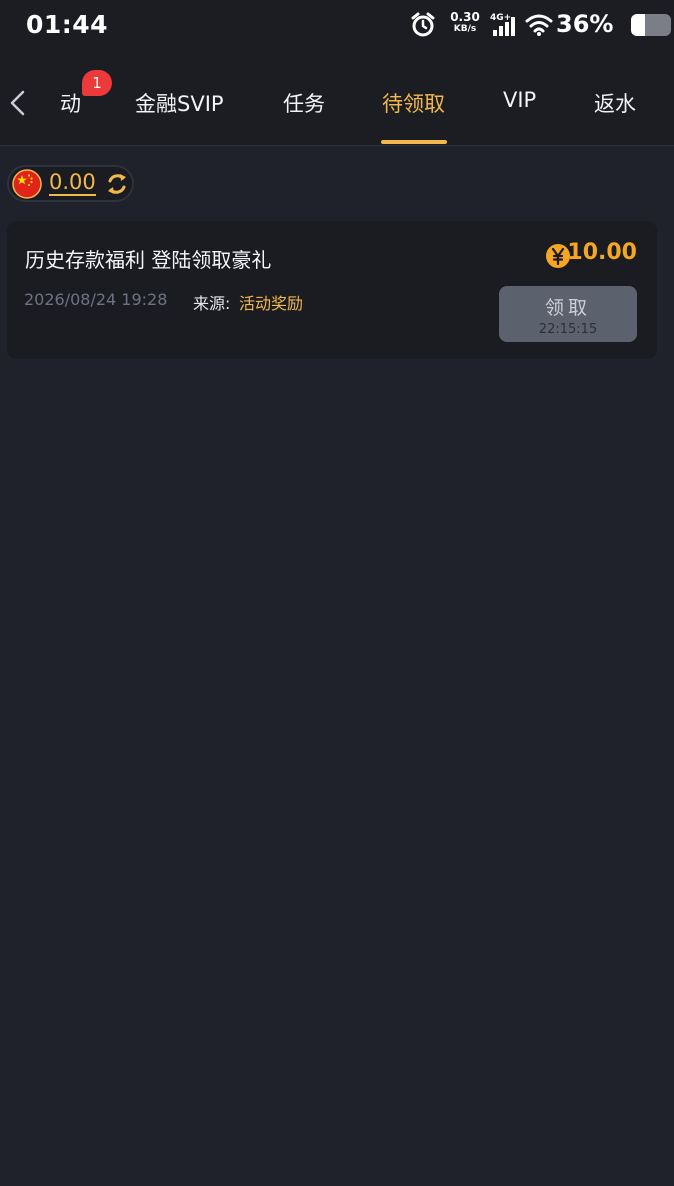 The image size is (674, 1186). What do you see at coordinates (337, 145) in the screenshot?
I see `header-divider` at bounding box center [337, 145].